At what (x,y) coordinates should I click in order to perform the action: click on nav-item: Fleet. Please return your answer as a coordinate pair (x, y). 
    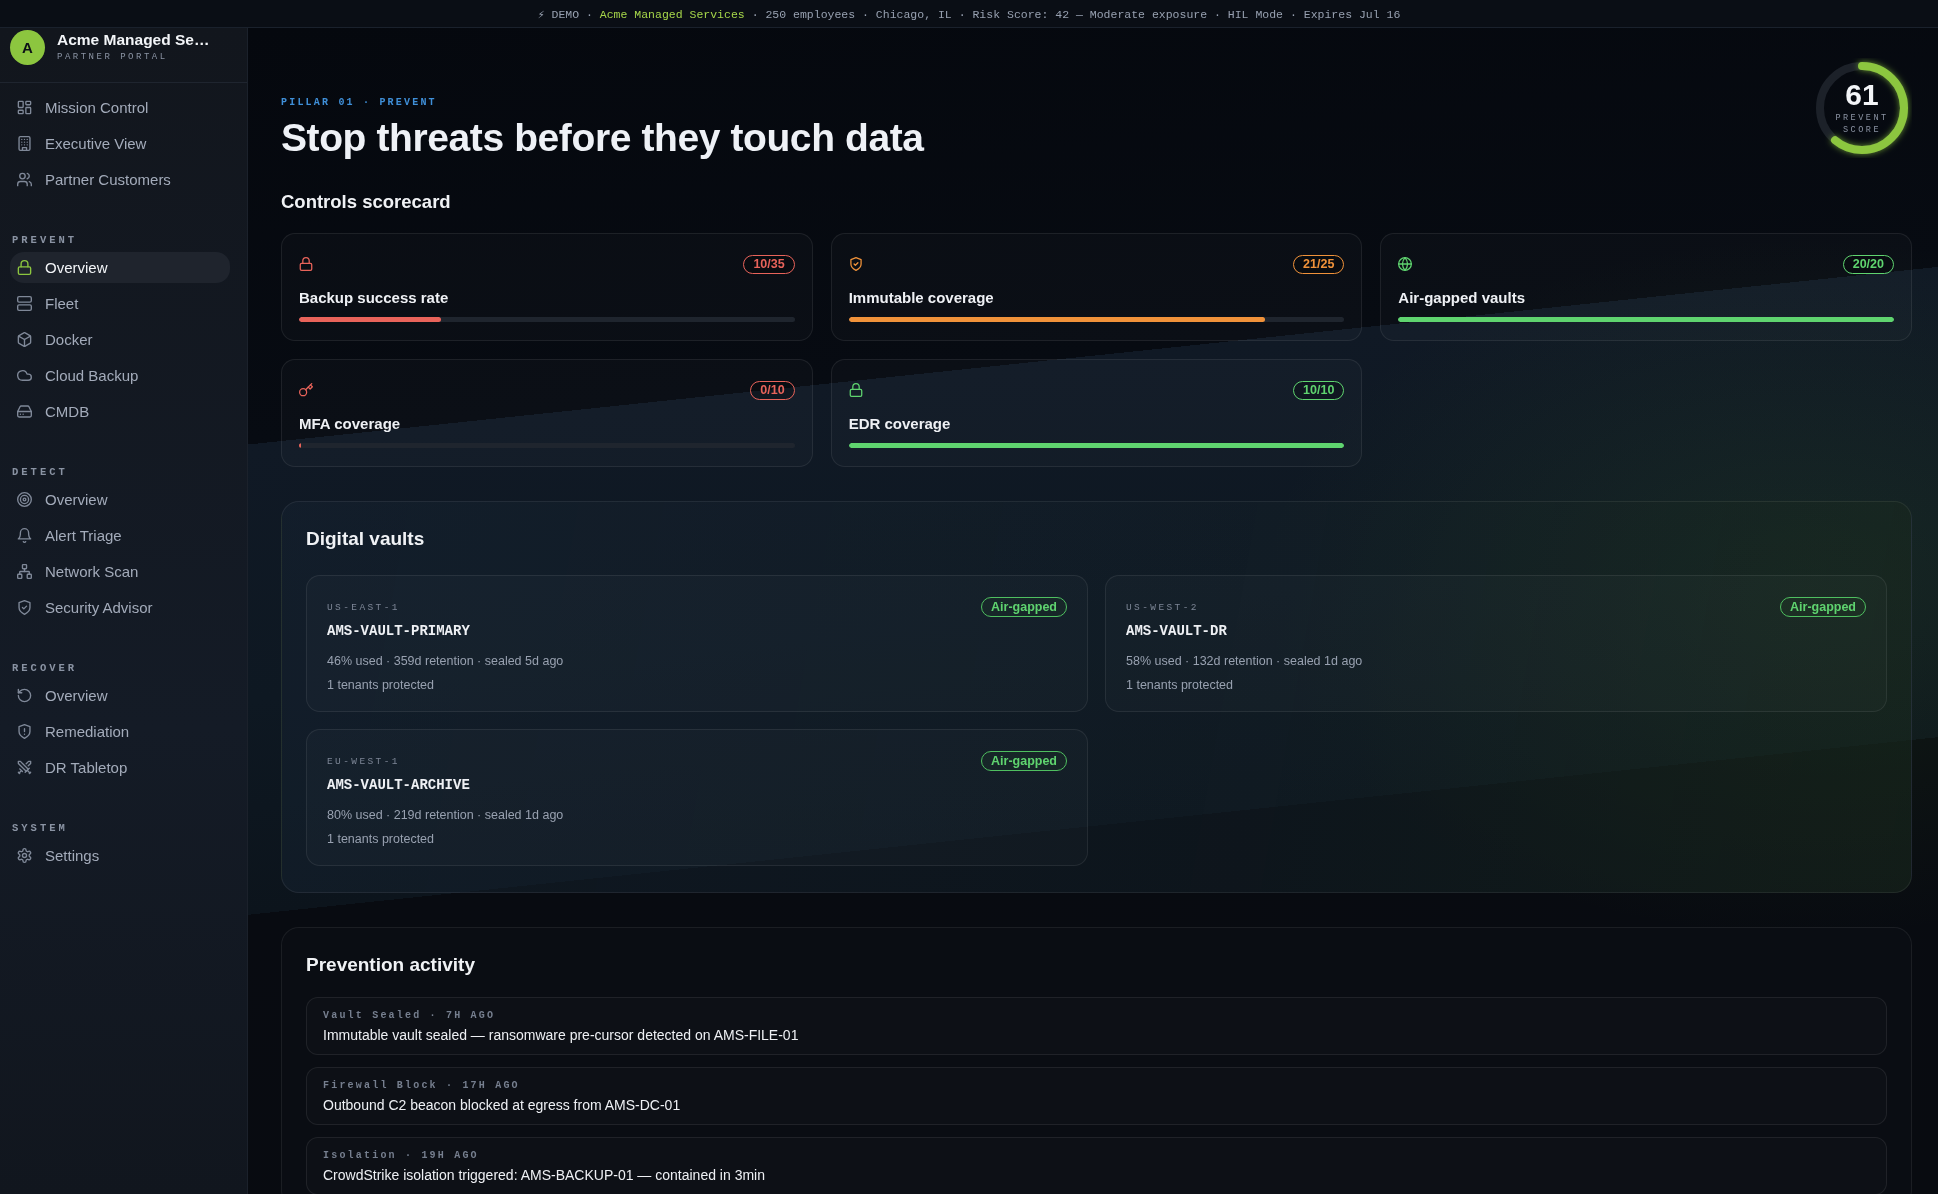
    Looking at the image, I should click on (120, 303).